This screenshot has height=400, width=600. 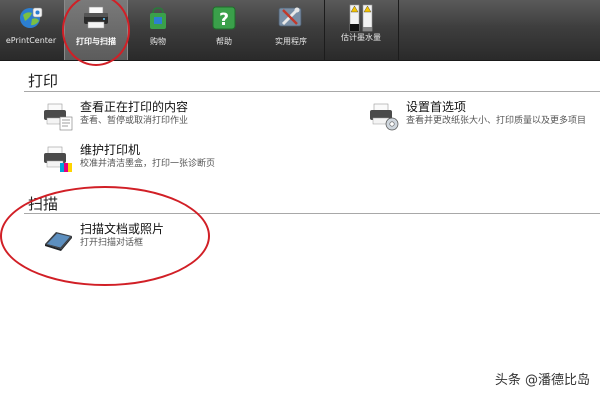 I want to click on action-description: 查看、暂停或取消打印作业, so click(x=134, y=121).